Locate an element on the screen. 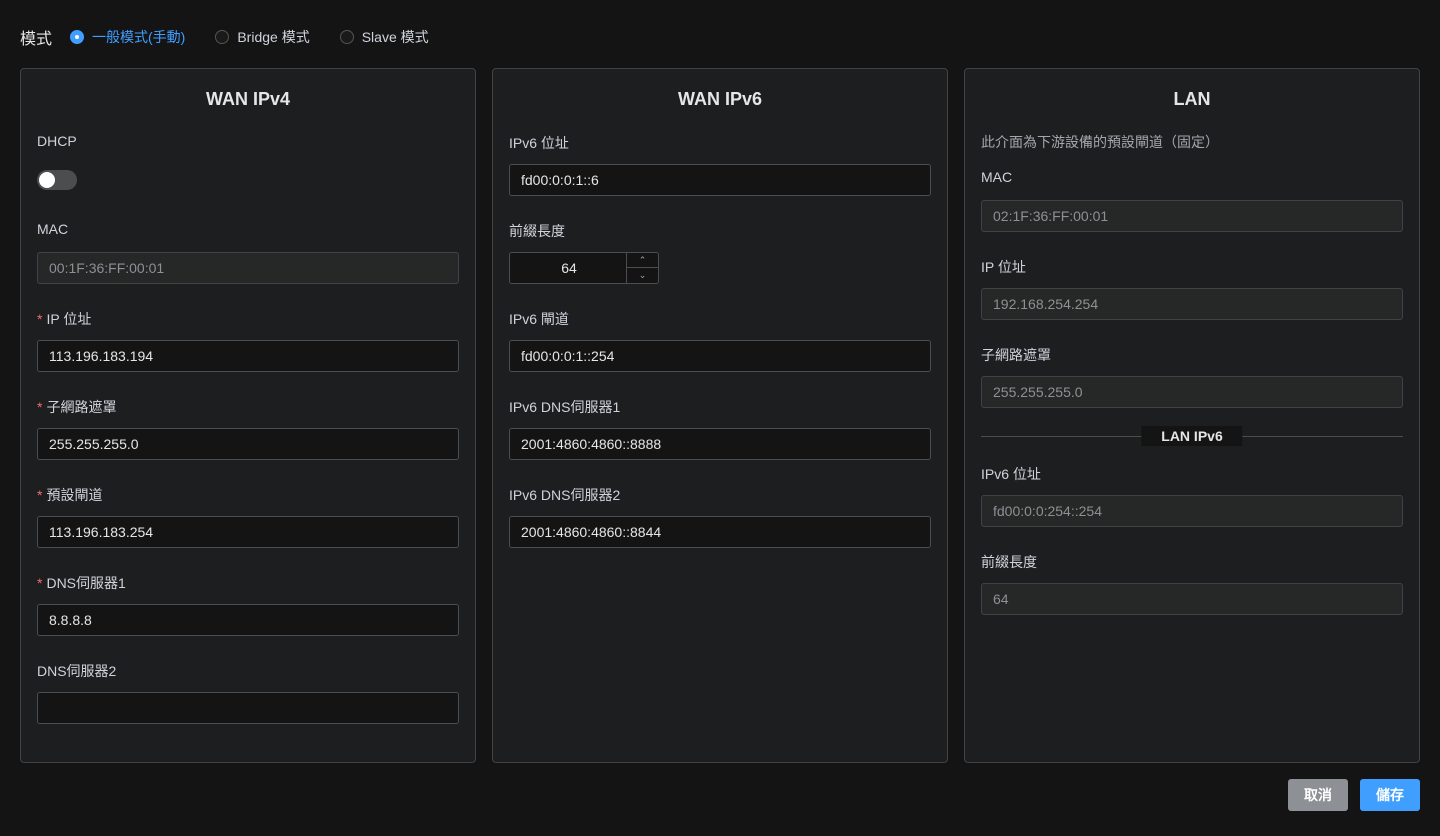 The width and height of the screenshot is (1440, 836). ipv6-gateway-label: IPv6 閘道 is located at coordinates (539, 319).